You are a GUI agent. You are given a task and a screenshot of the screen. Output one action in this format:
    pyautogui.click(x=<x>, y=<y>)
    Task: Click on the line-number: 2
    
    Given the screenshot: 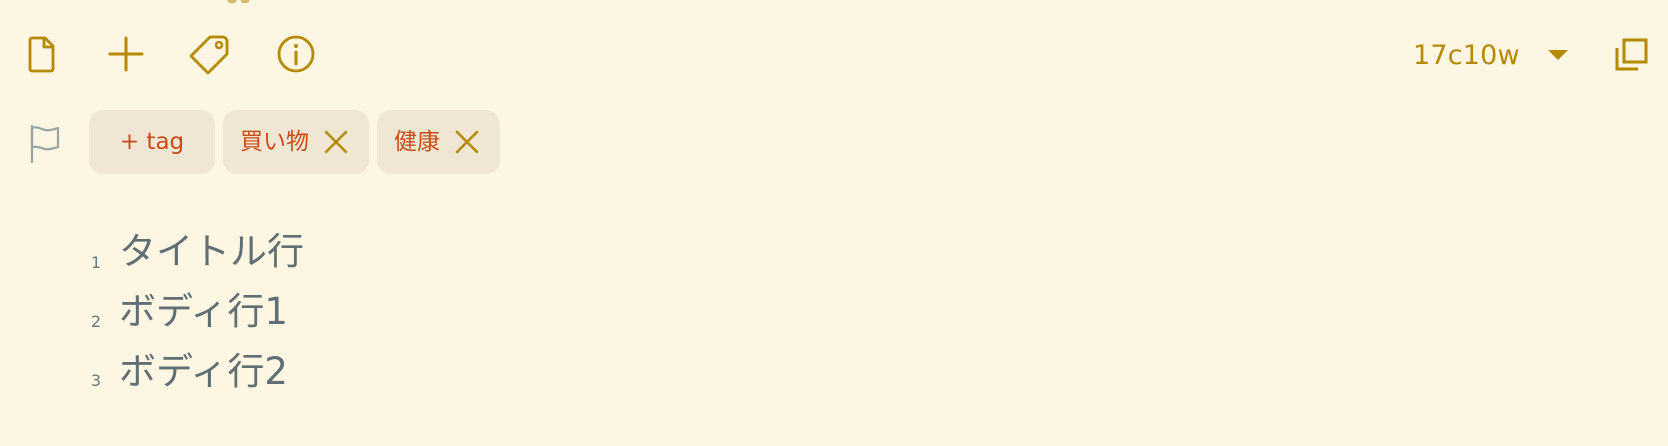 What is the action you would take?
    pyautogui.click(x=96, y=321)
    